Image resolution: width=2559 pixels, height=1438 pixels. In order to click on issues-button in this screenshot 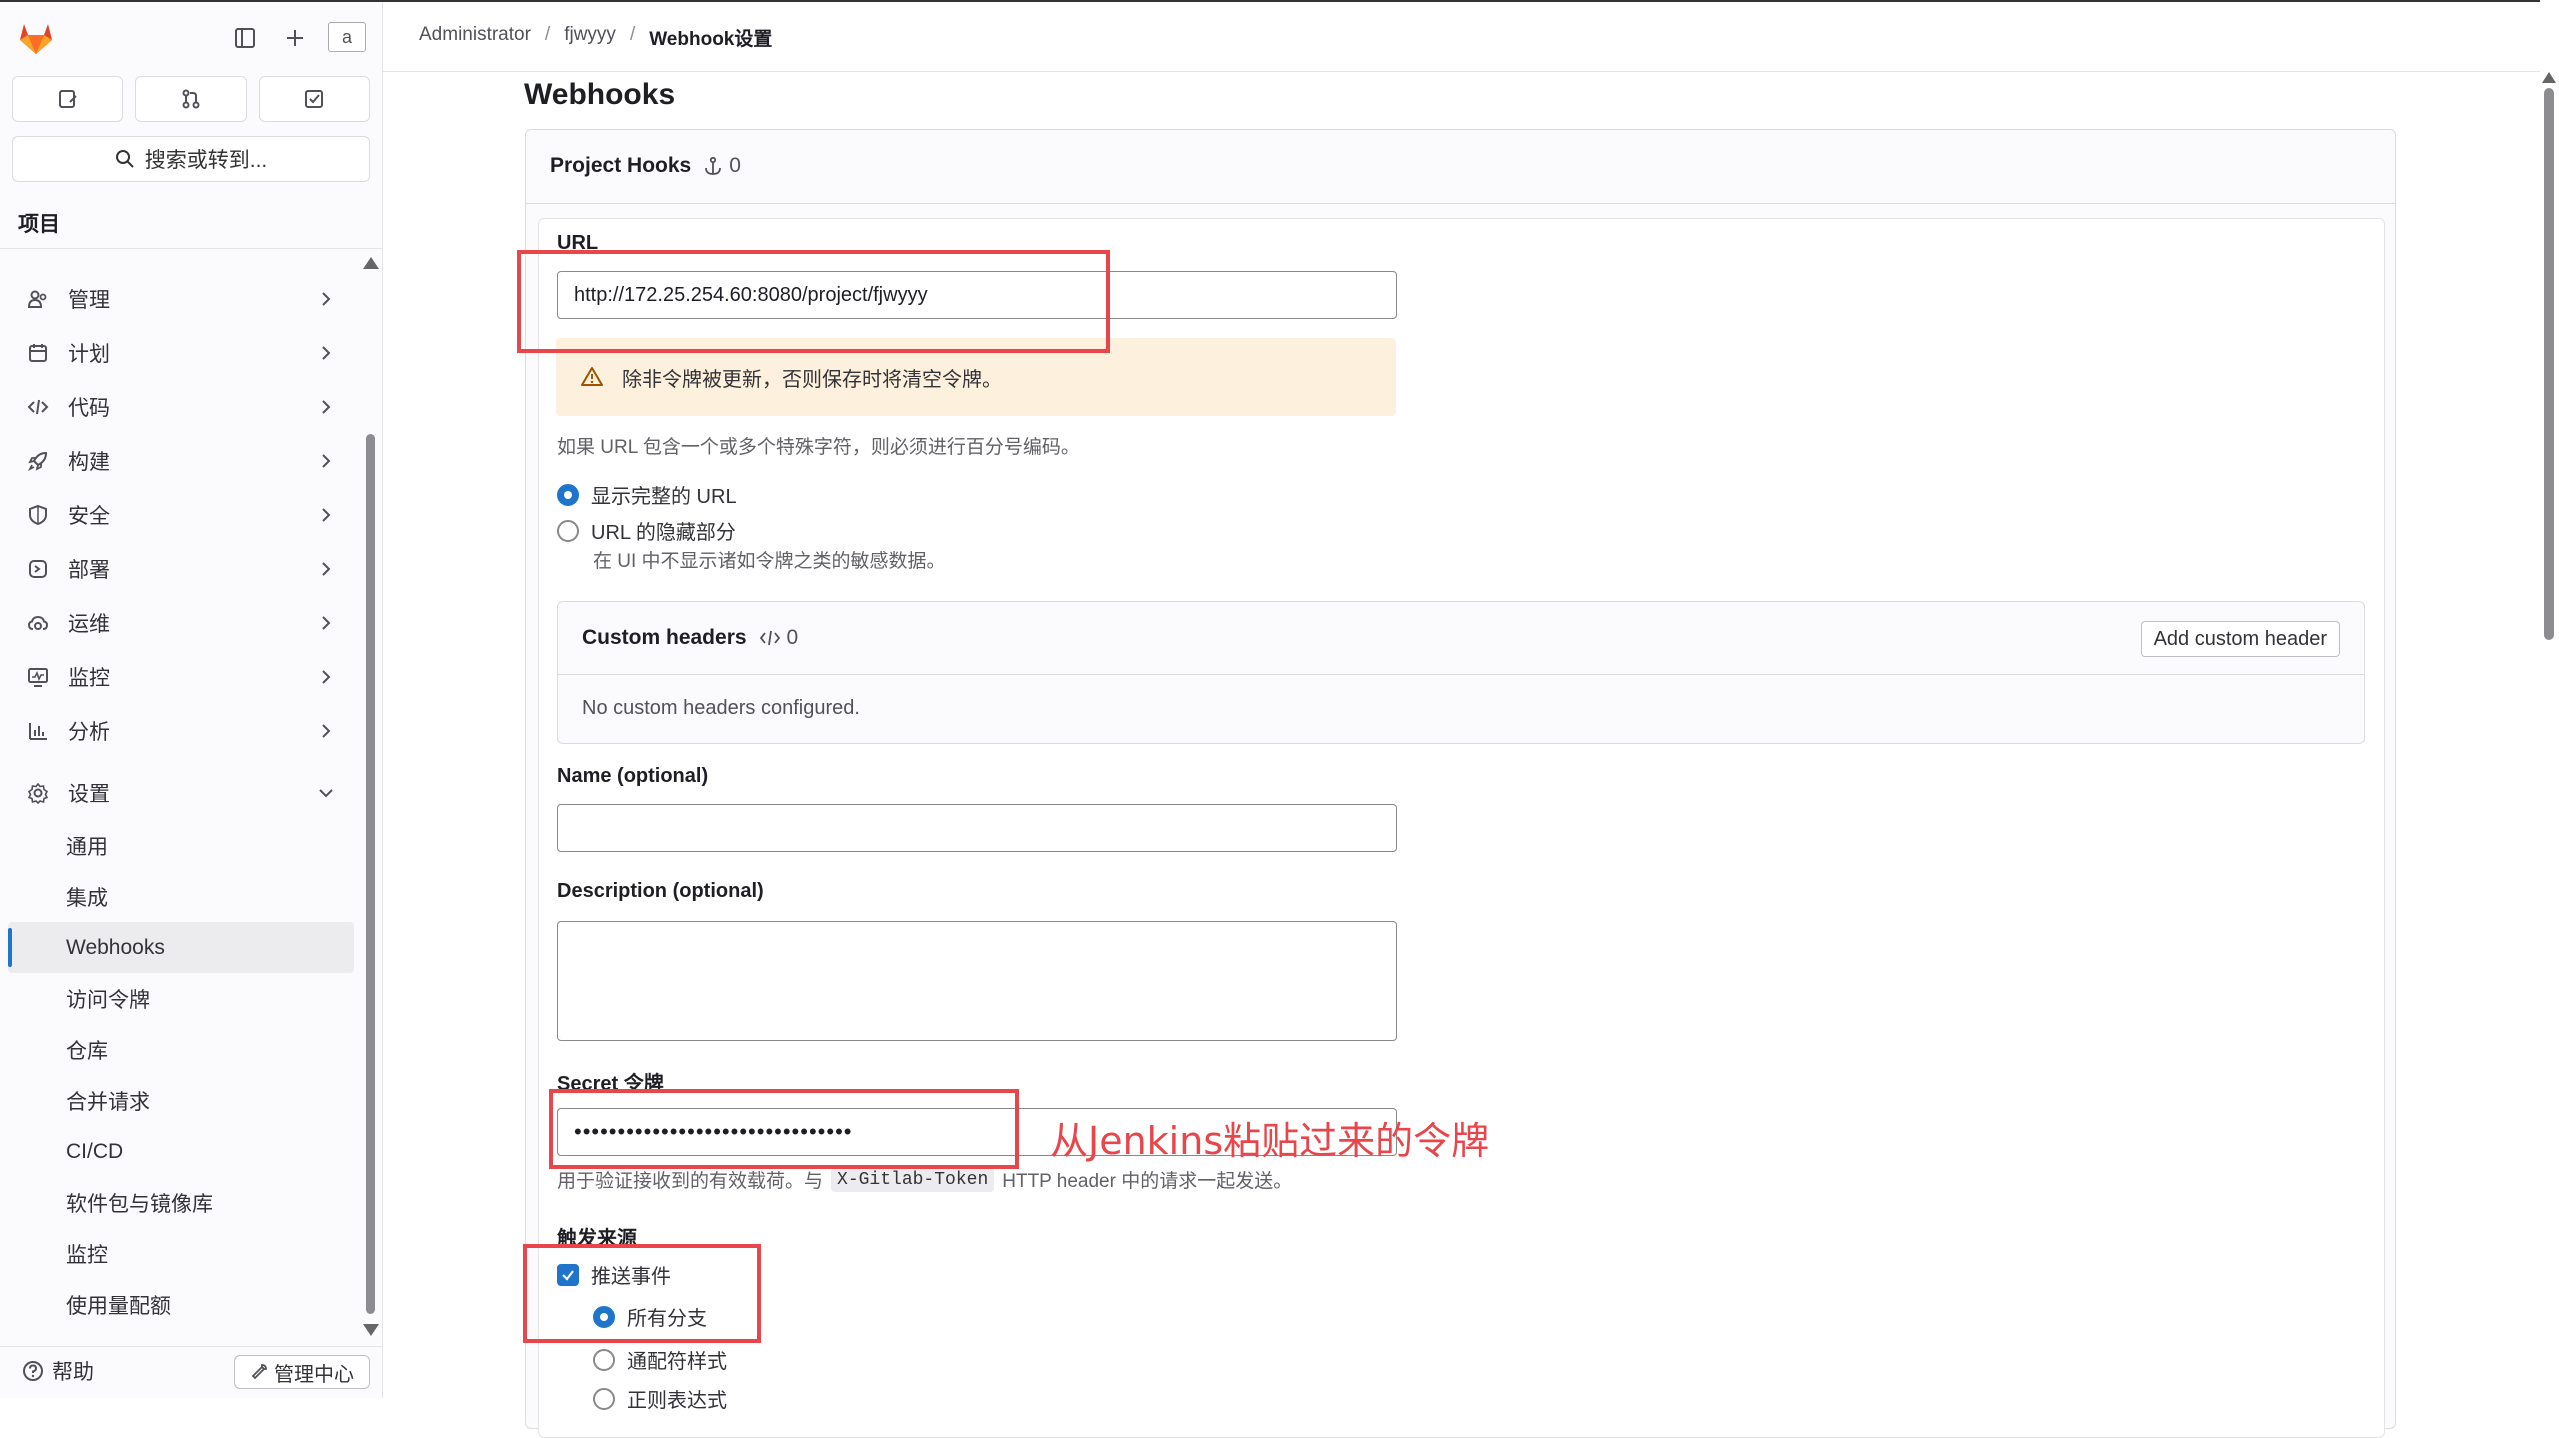, I will do `click(68, 99)`.